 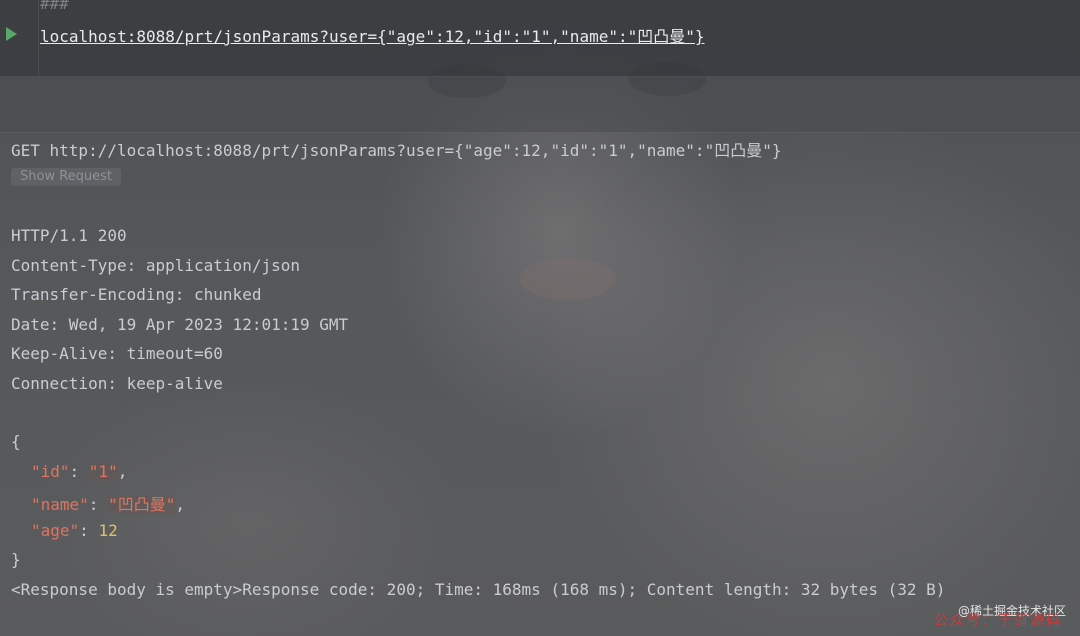 What do you see at coordinates (69, 235) in the screenshot?
I see `status-line: HTTP/1.1 200` at bounding box center [69, 235].